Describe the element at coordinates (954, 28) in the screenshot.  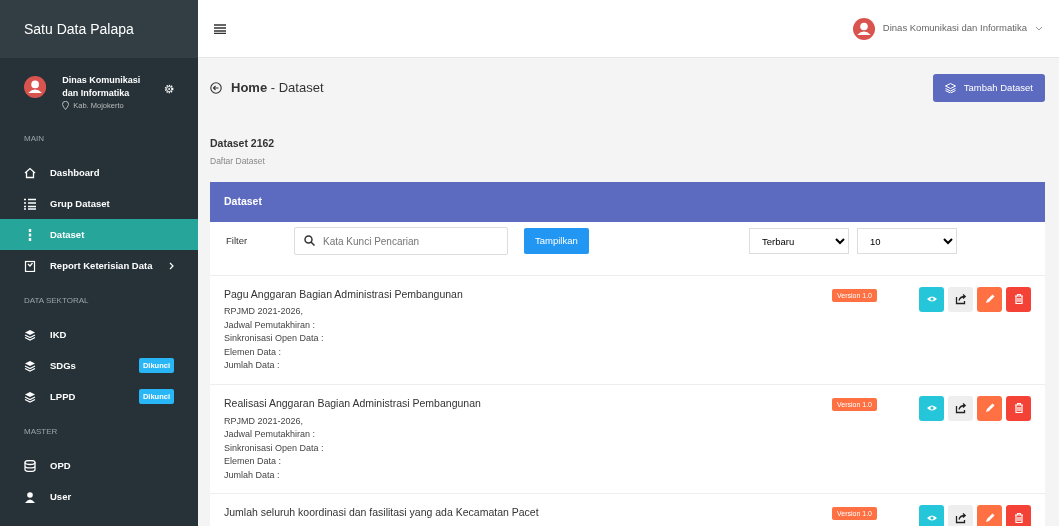
I see `user-name: Dinas Komunikasi dan Informatika` at that location.